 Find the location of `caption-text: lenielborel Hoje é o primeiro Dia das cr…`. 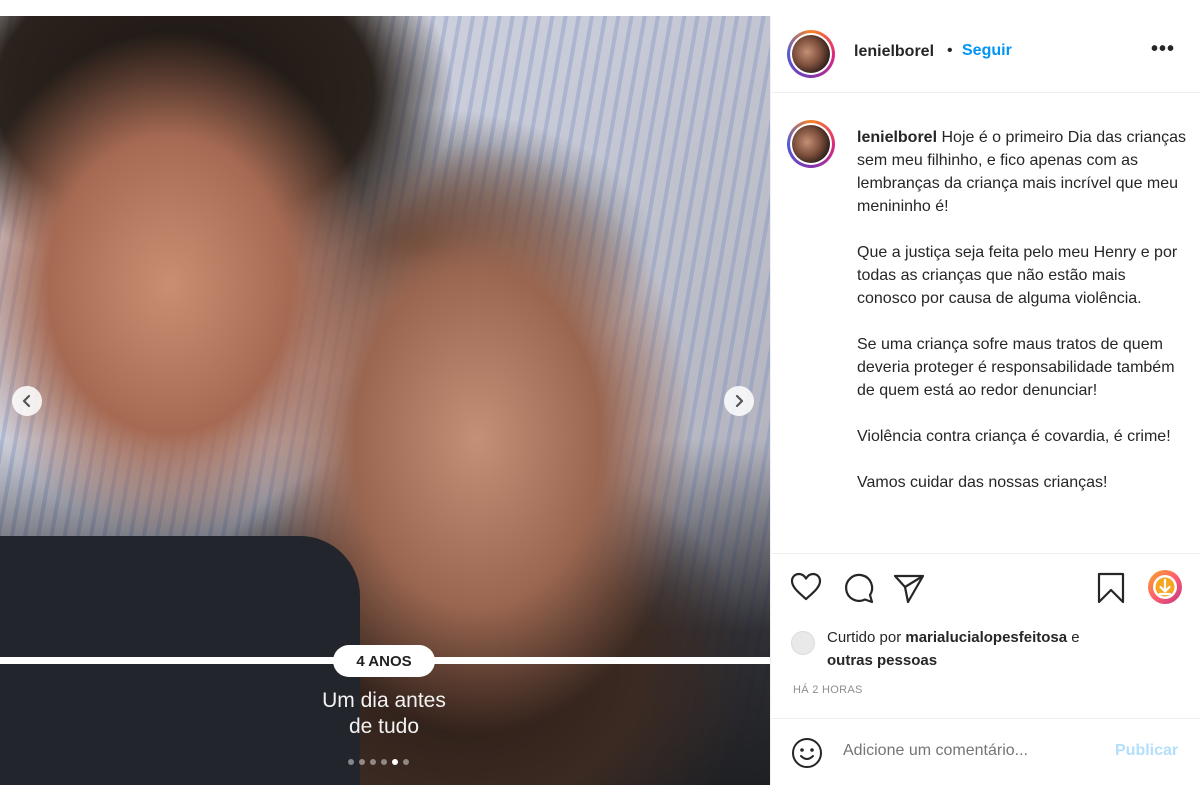

caption-text: lenielborel Hoje é o primeiro Dia das cr… is located at coordinates (1022, 321).